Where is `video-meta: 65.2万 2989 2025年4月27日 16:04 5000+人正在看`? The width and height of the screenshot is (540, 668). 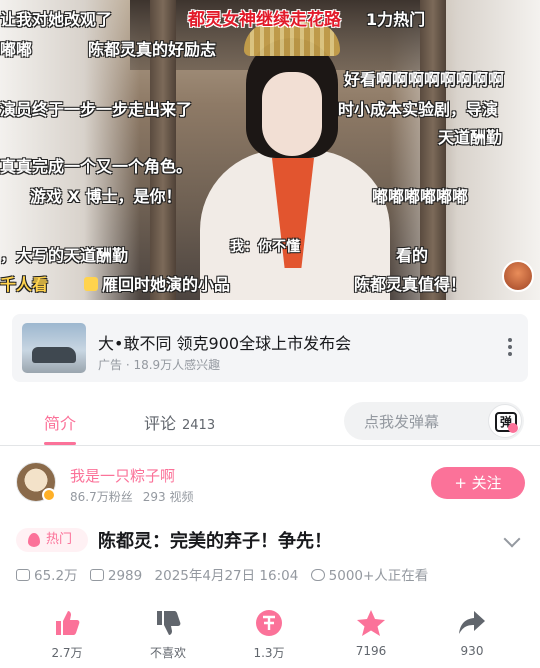 video-meta: 65.2万 2989 2025年4月27日 16:04 5000+人正在看 is located at coordinates (222, 574).